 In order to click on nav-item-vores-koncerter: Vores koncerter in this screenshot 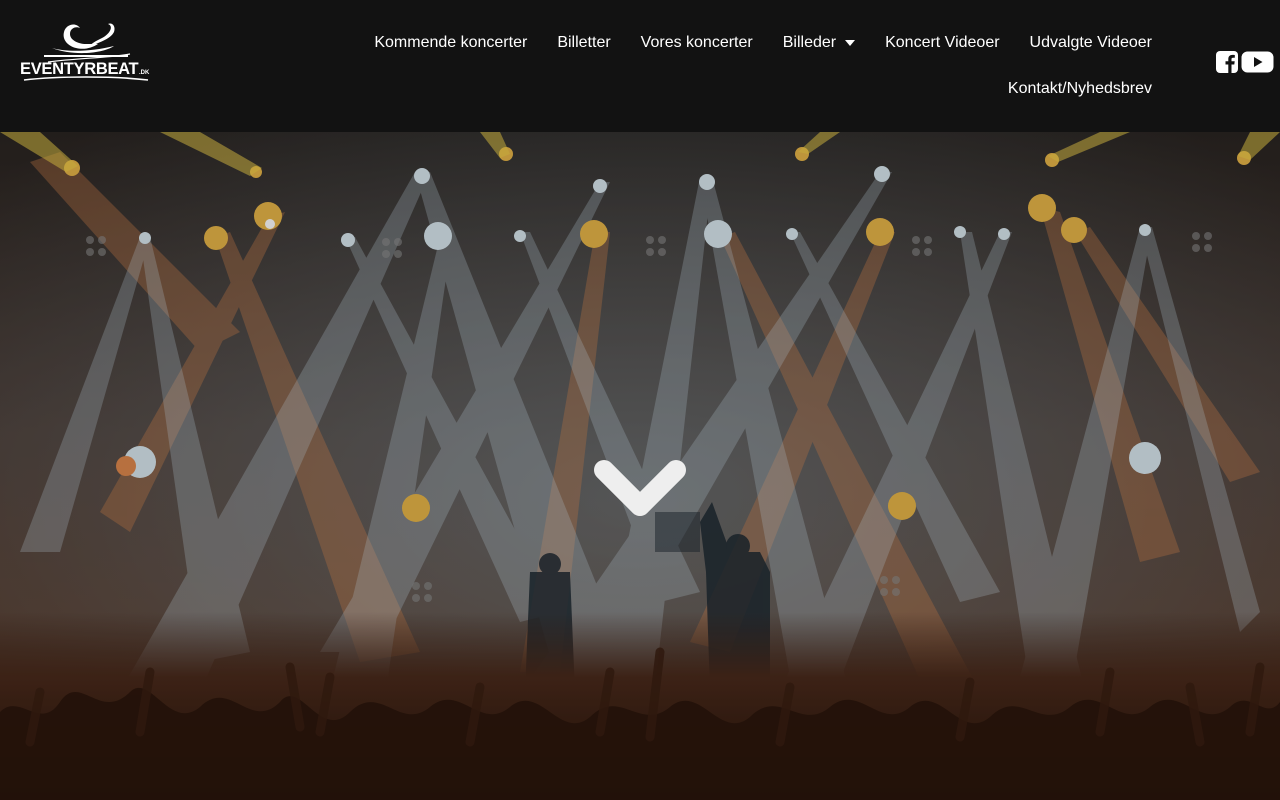, I will do `click(697, 43)`.